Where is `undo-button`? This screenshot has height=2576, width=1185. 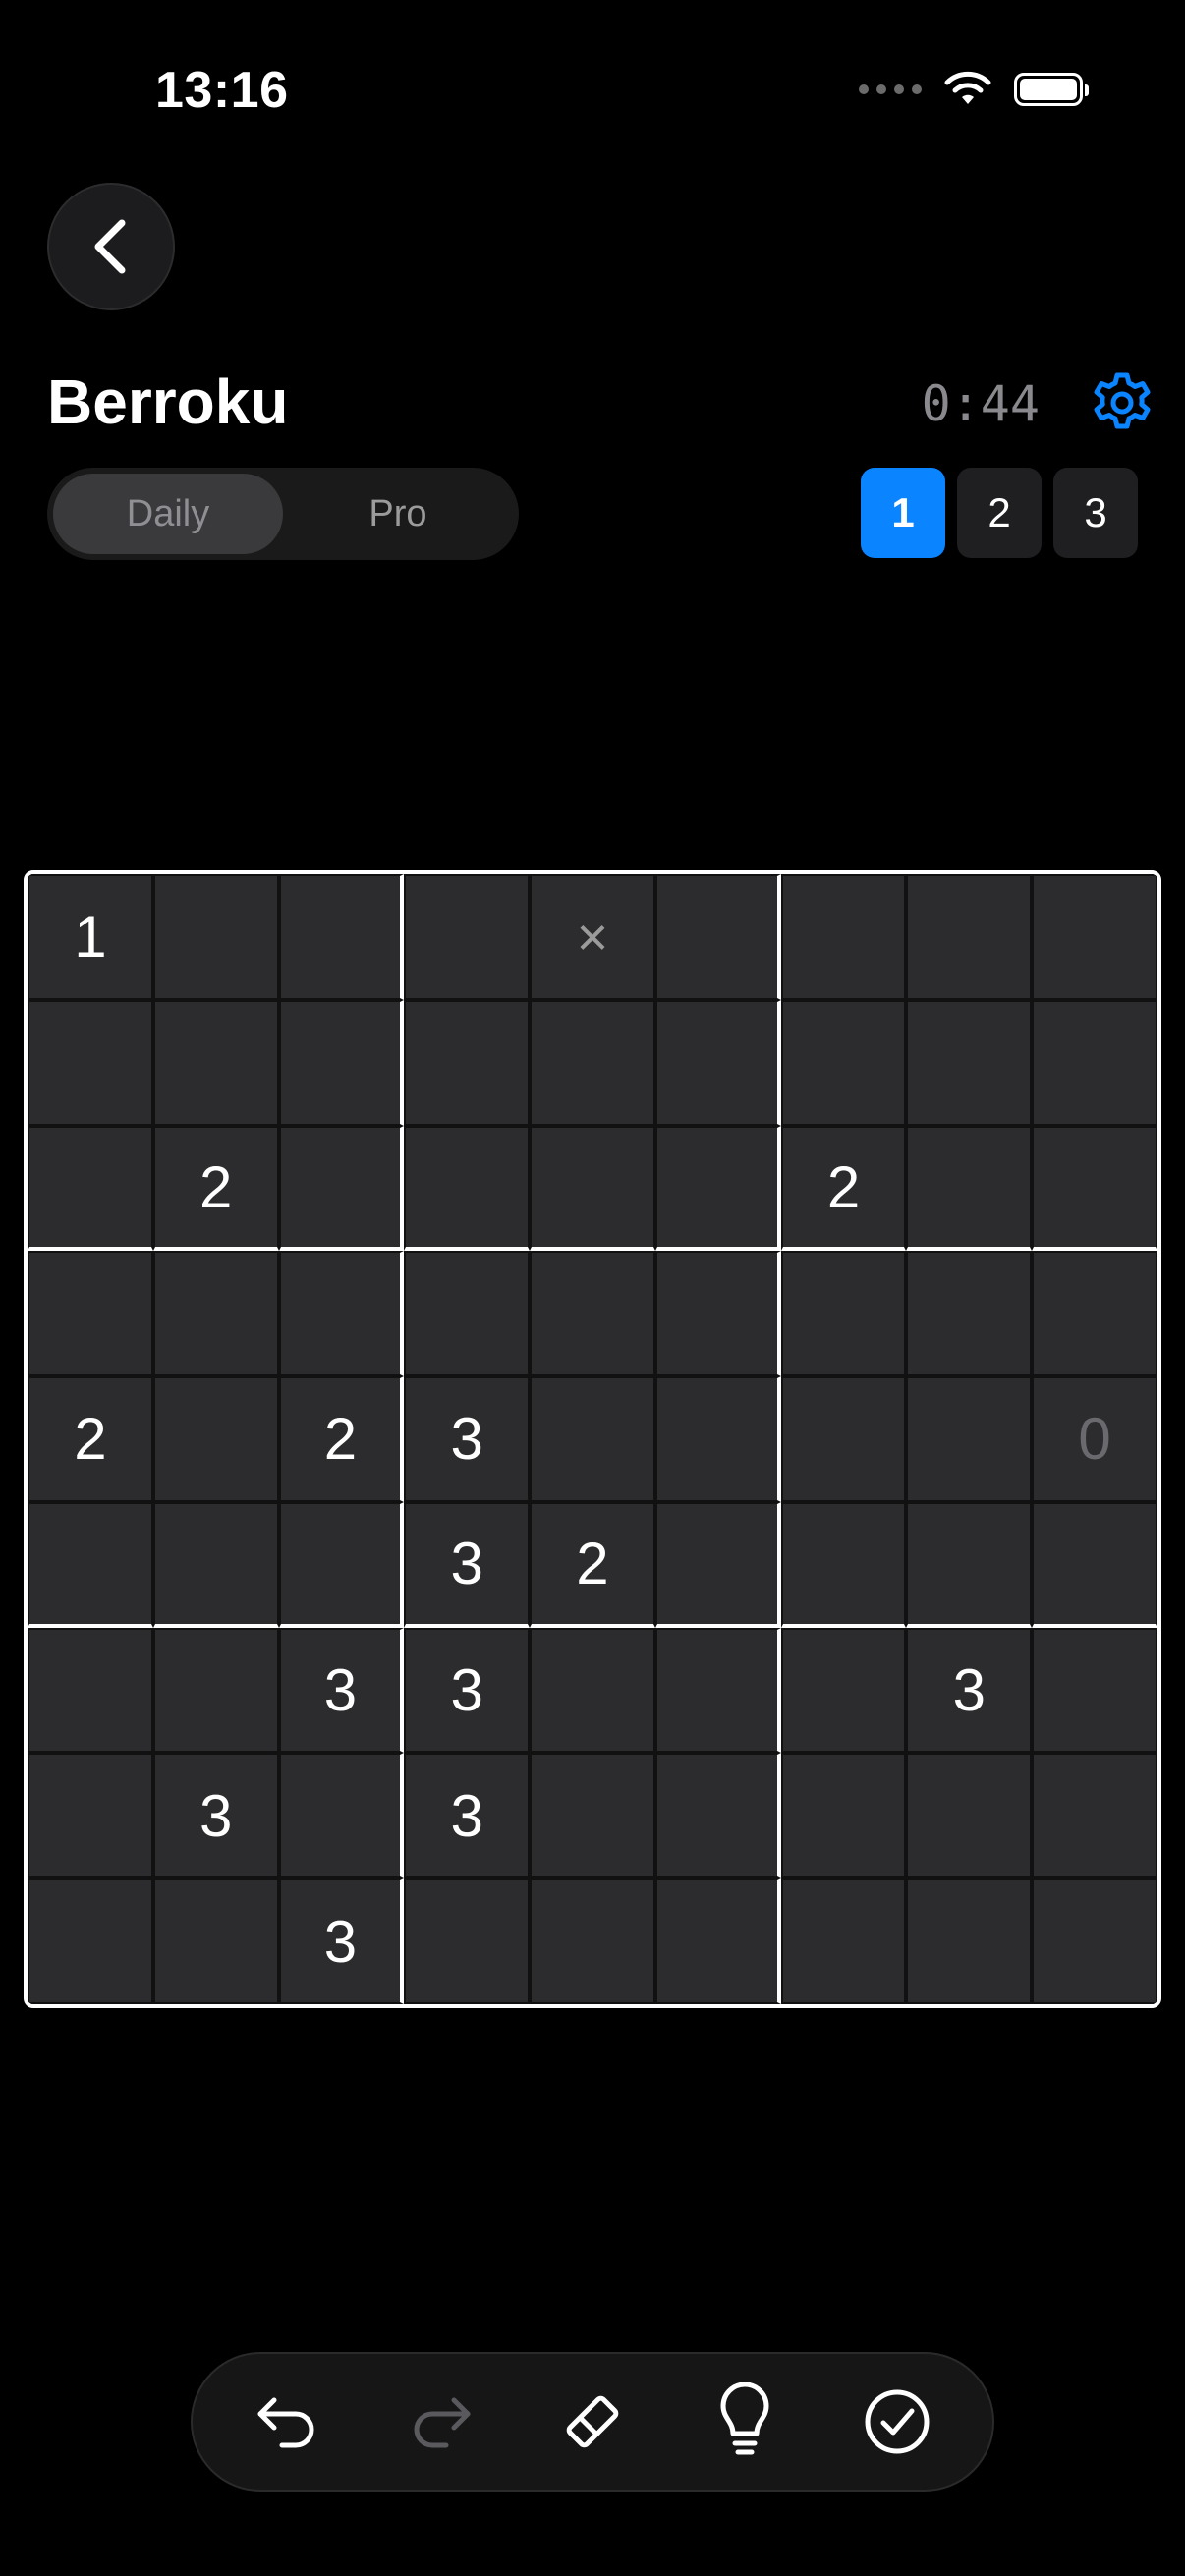 undo-button is located at coordinates (288, 2422).